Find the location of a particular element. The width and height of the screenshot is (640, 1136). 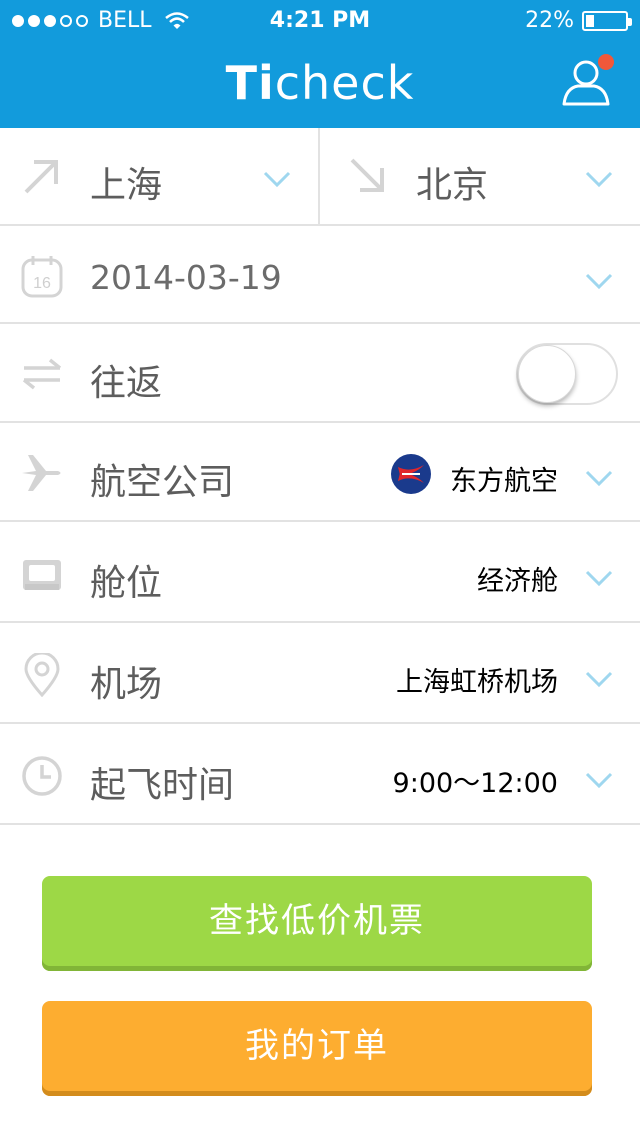

notification-badge is located at coordinates (606, 62).